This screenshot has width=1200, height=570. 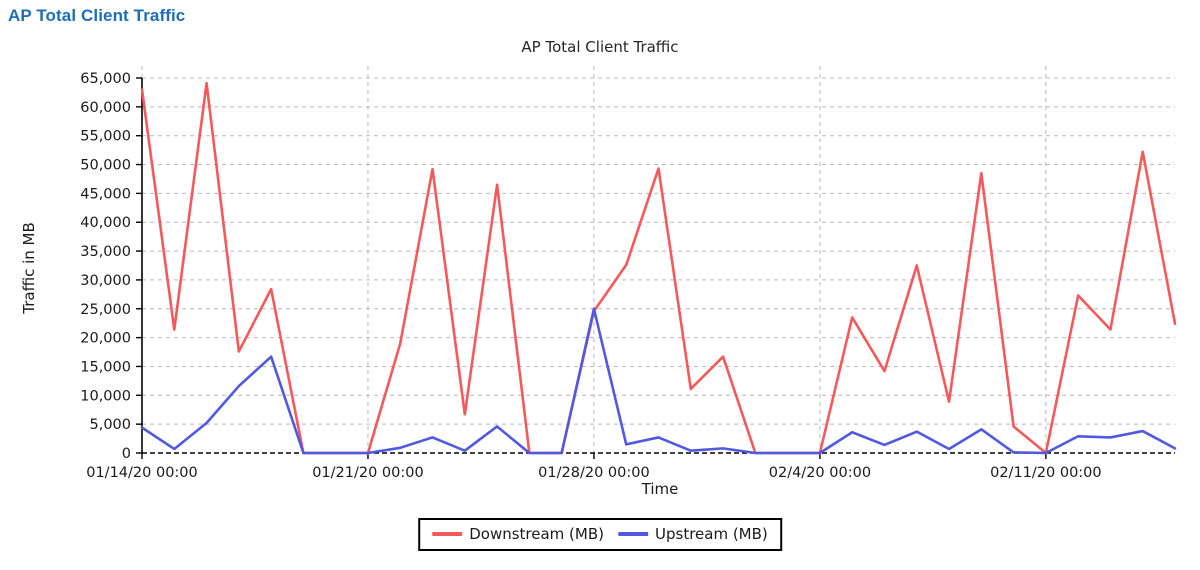 I want to click on x-tick-label: 02/4/20 00:00, so click(x=820, y=473).